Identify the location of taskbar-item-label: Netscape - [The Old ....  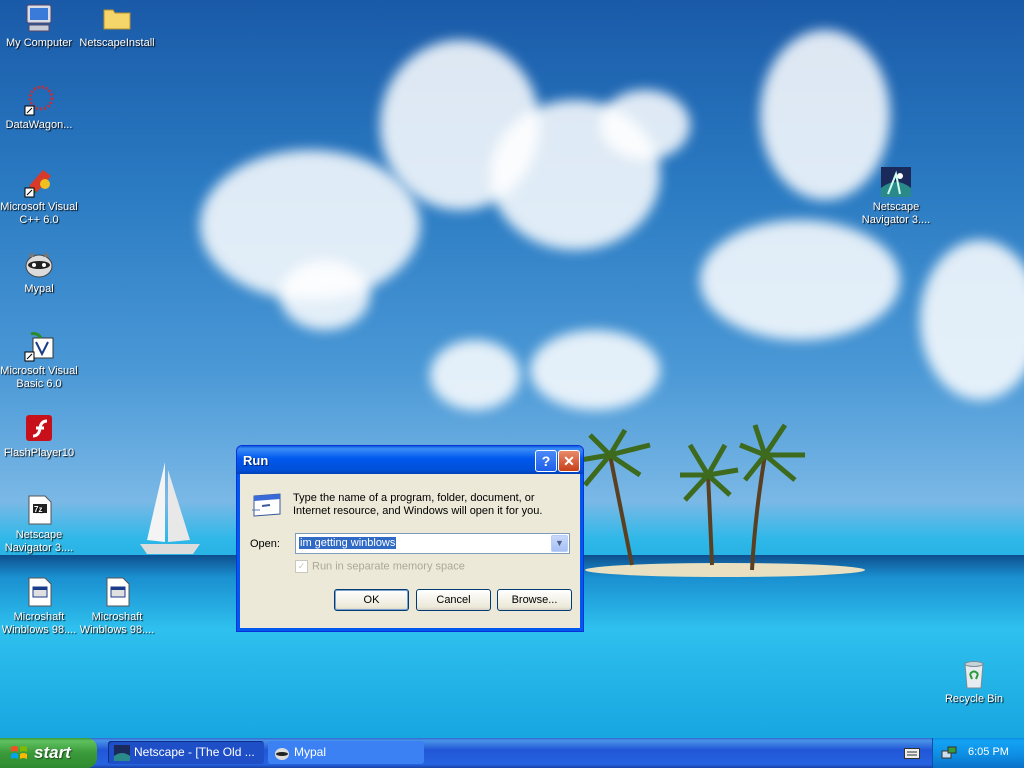
(194, 752).